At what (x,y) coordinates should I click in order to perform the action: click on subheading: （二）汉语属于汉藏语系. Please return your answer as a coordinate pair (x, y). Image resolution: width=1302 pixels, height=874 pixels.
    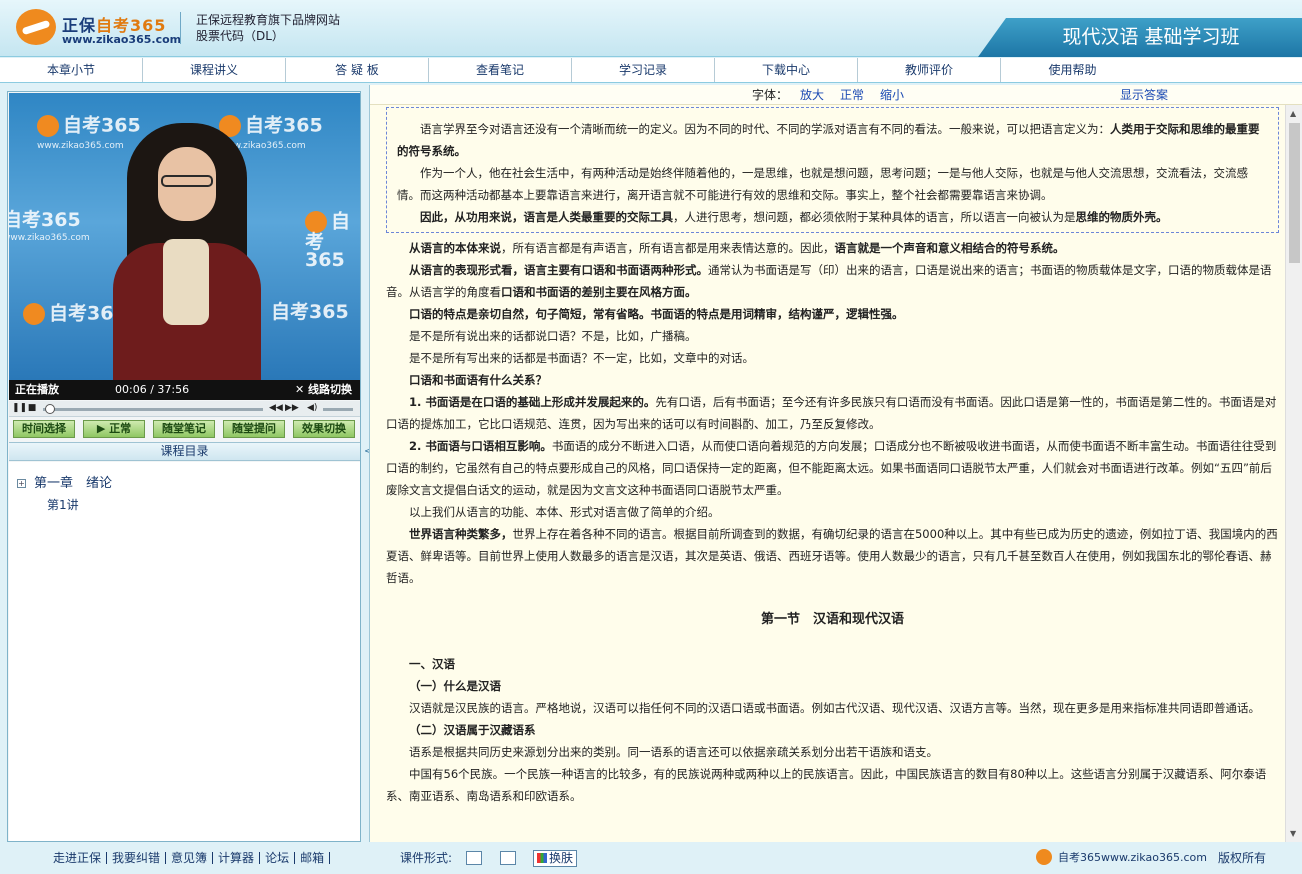
    Looking at the image, I should click on (472, 730).